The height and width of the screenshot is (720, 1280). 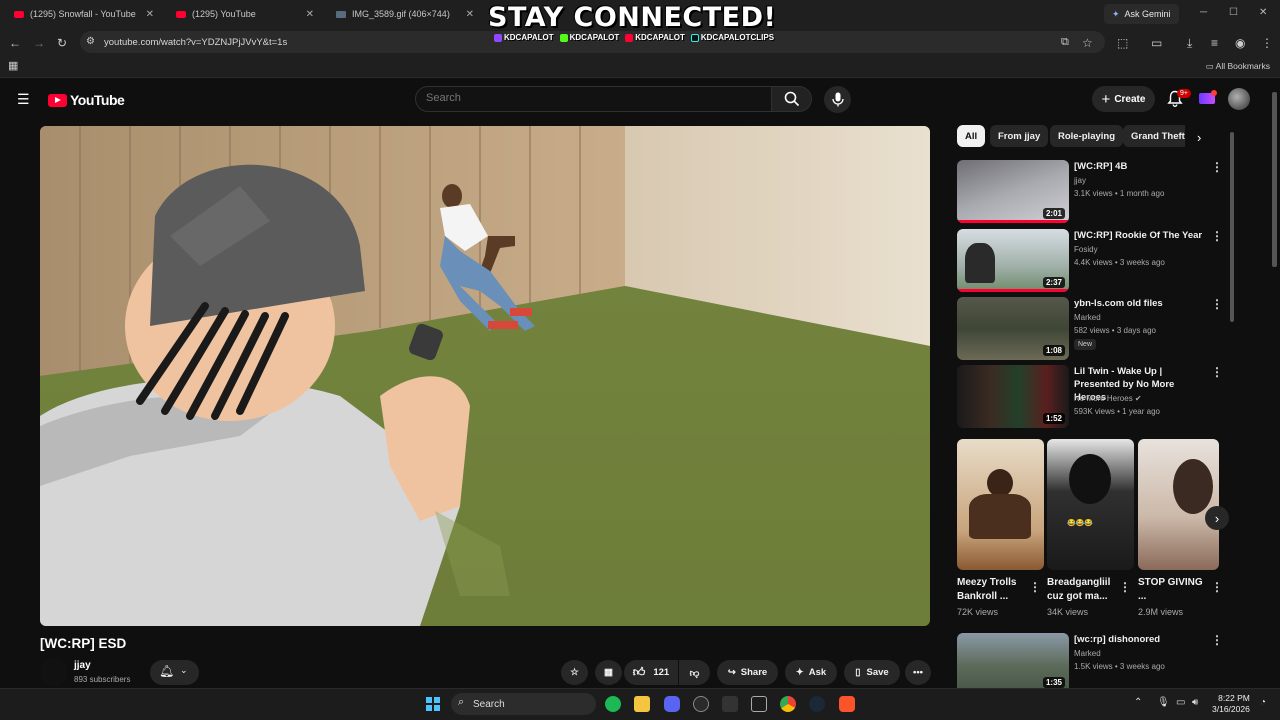 What do you see at coordinates (792, 99) in the screenshot?
I see `search-button` at bounding box center [792, 99].